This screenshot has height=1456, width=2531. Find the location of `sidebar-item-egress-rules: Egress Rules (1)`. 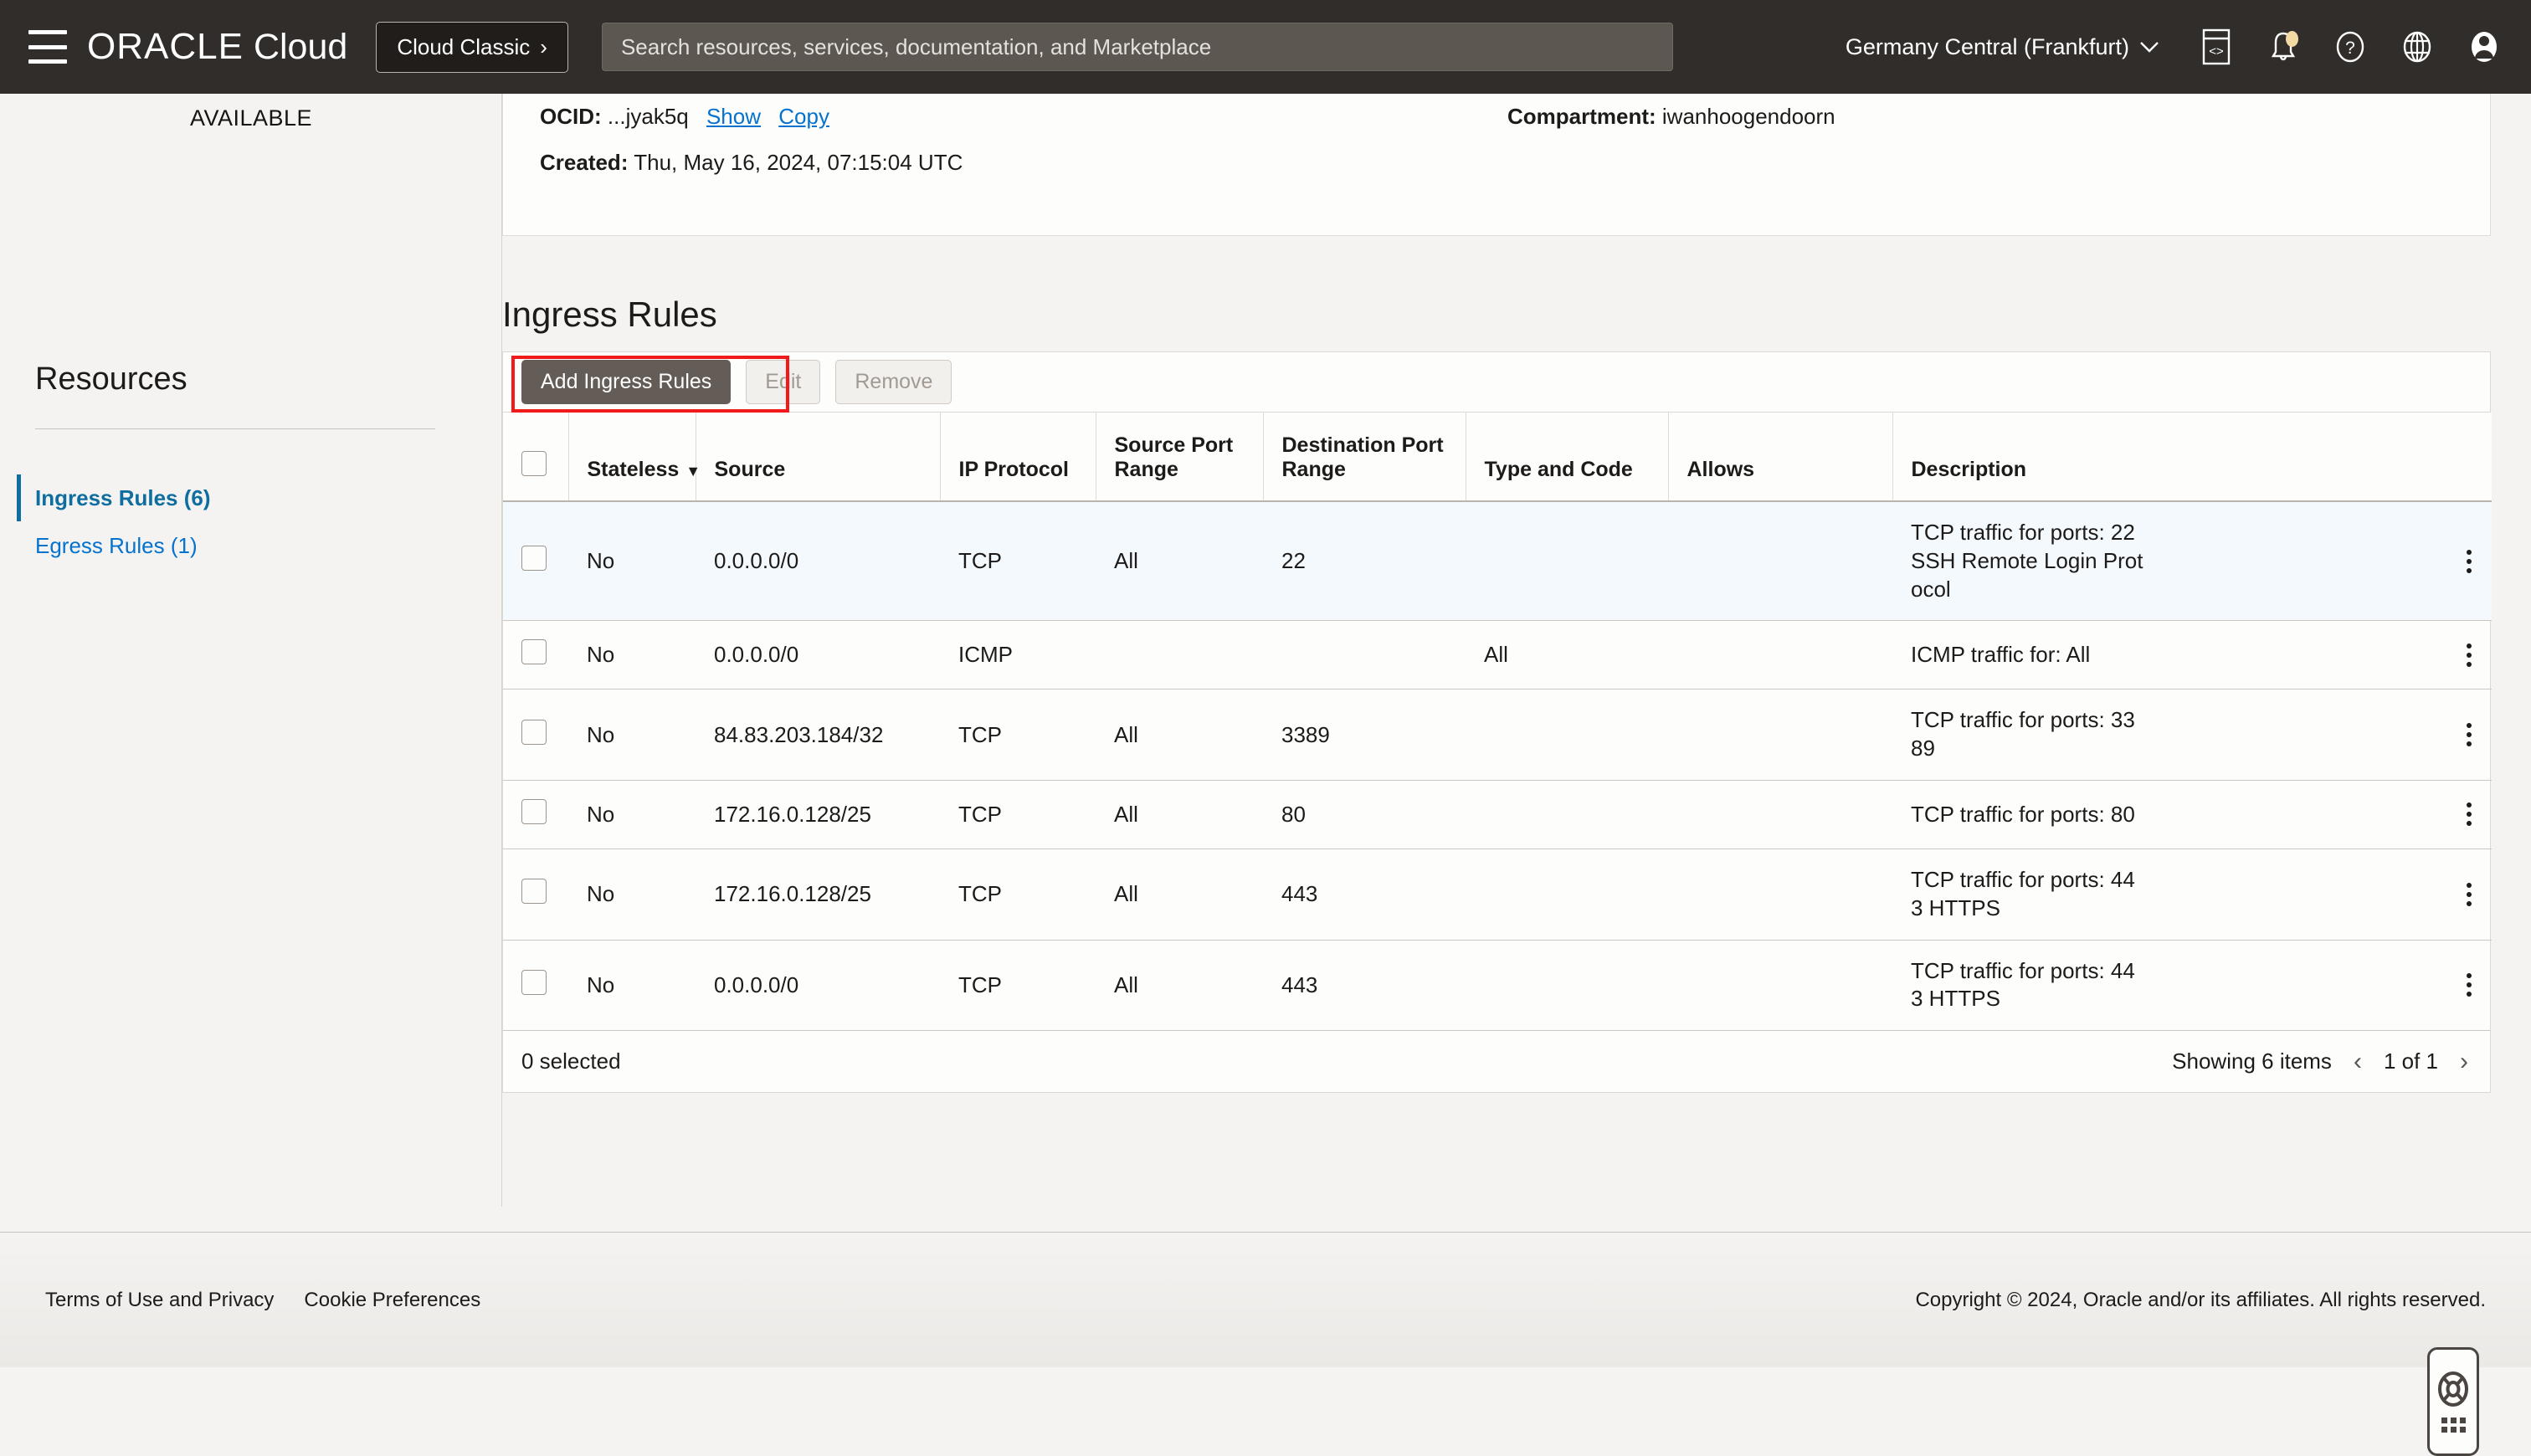

sidebar-item-egress-rules: Egress Rules (1) is located at coordinates (116, 546).